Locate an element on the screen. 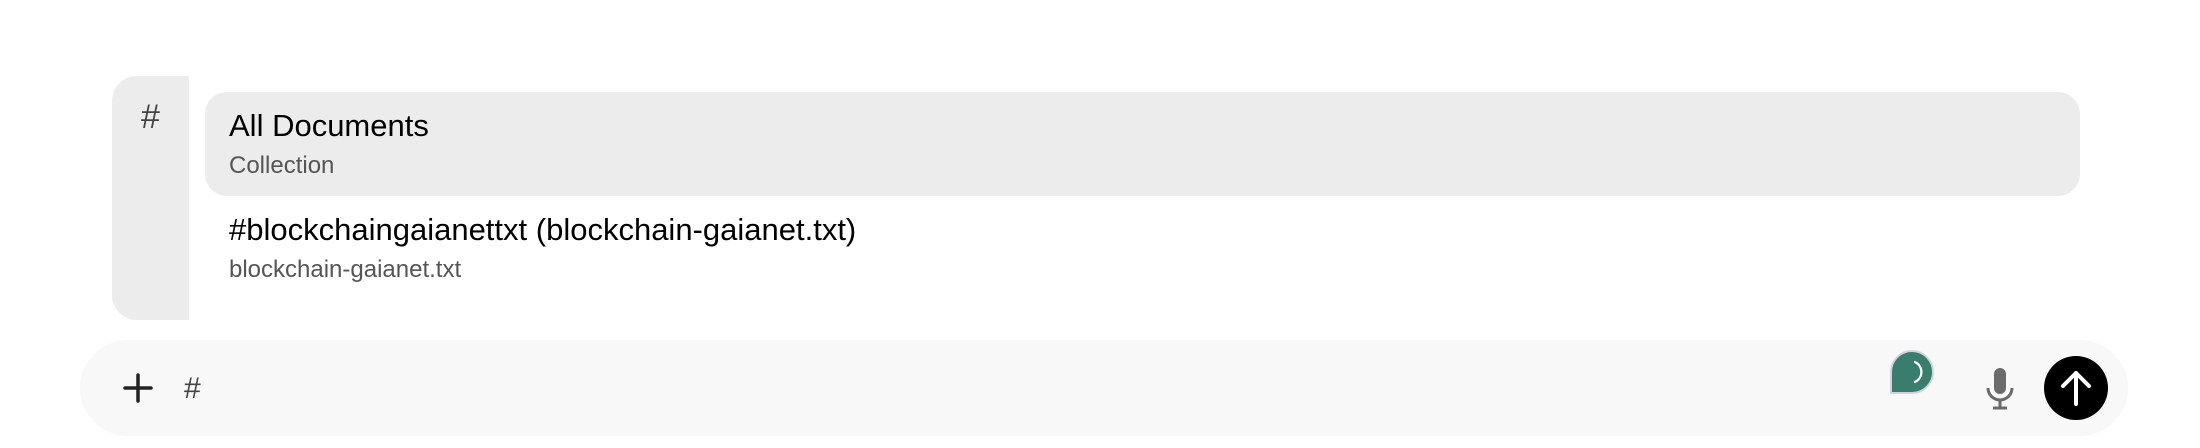  popup-rail: # is located at coordinates (150, 198).